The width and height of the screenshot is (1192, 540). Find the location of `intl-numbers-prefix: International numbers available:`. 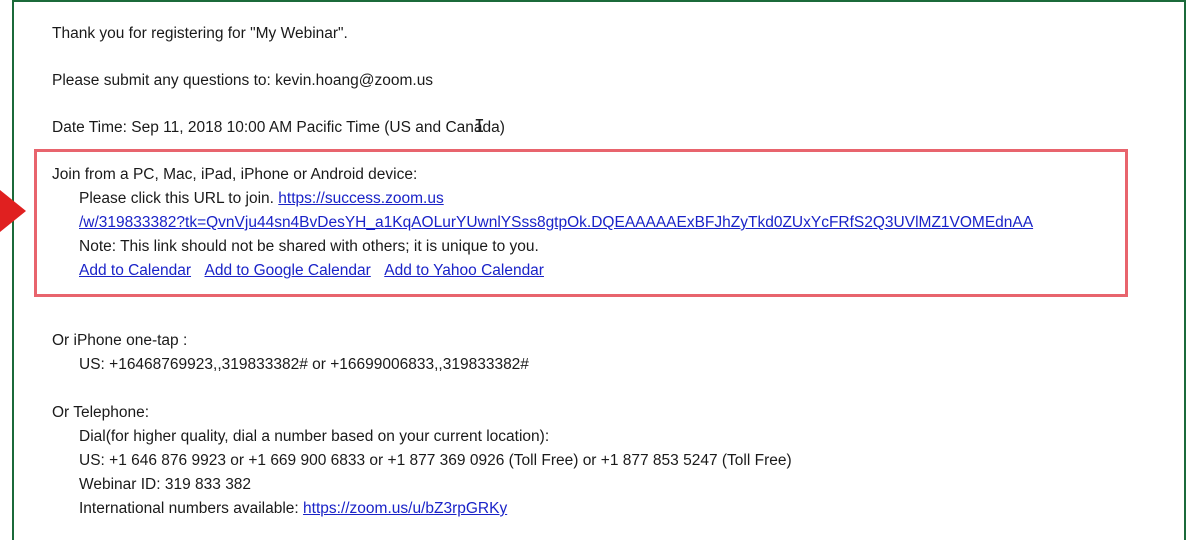

intl-numbers-prefix: International numbers available: is located at coordinates (189, 508).